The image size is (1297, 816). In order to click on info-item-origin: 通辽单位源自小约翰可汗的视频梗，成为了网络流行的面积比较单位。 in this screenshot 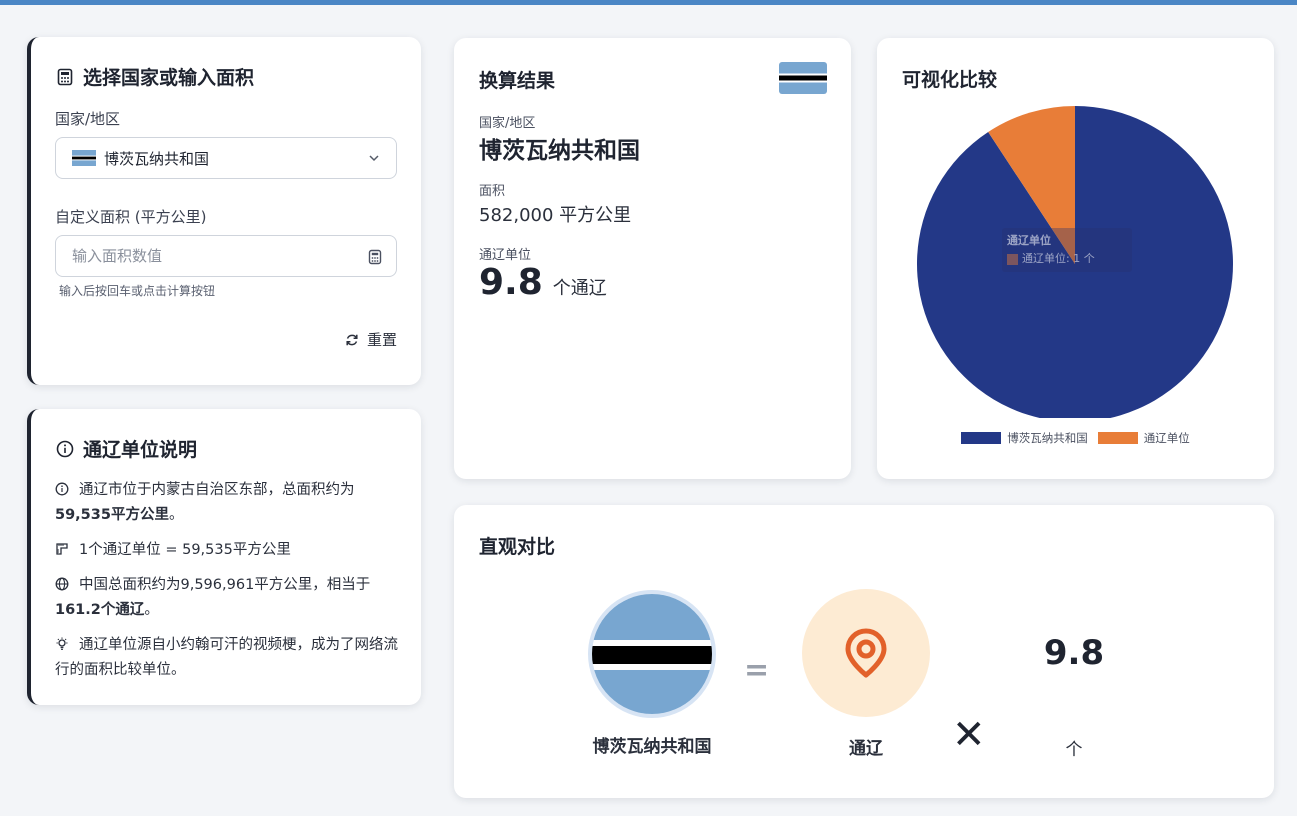, I will do `click(228, 658)`.